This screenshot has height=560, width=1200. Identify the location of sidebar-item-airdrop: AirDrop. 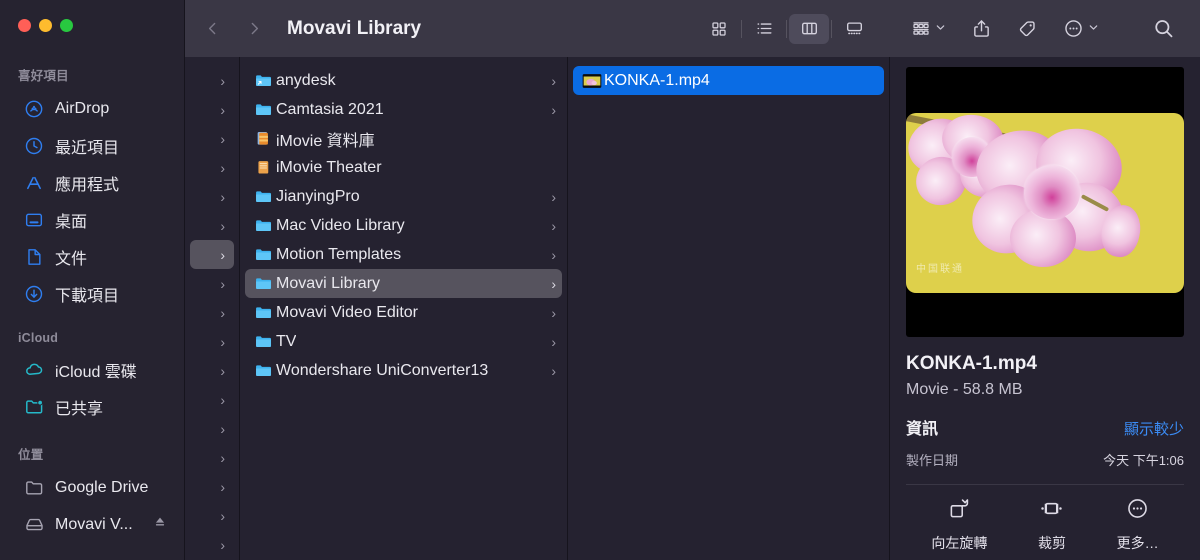
(92, 108).